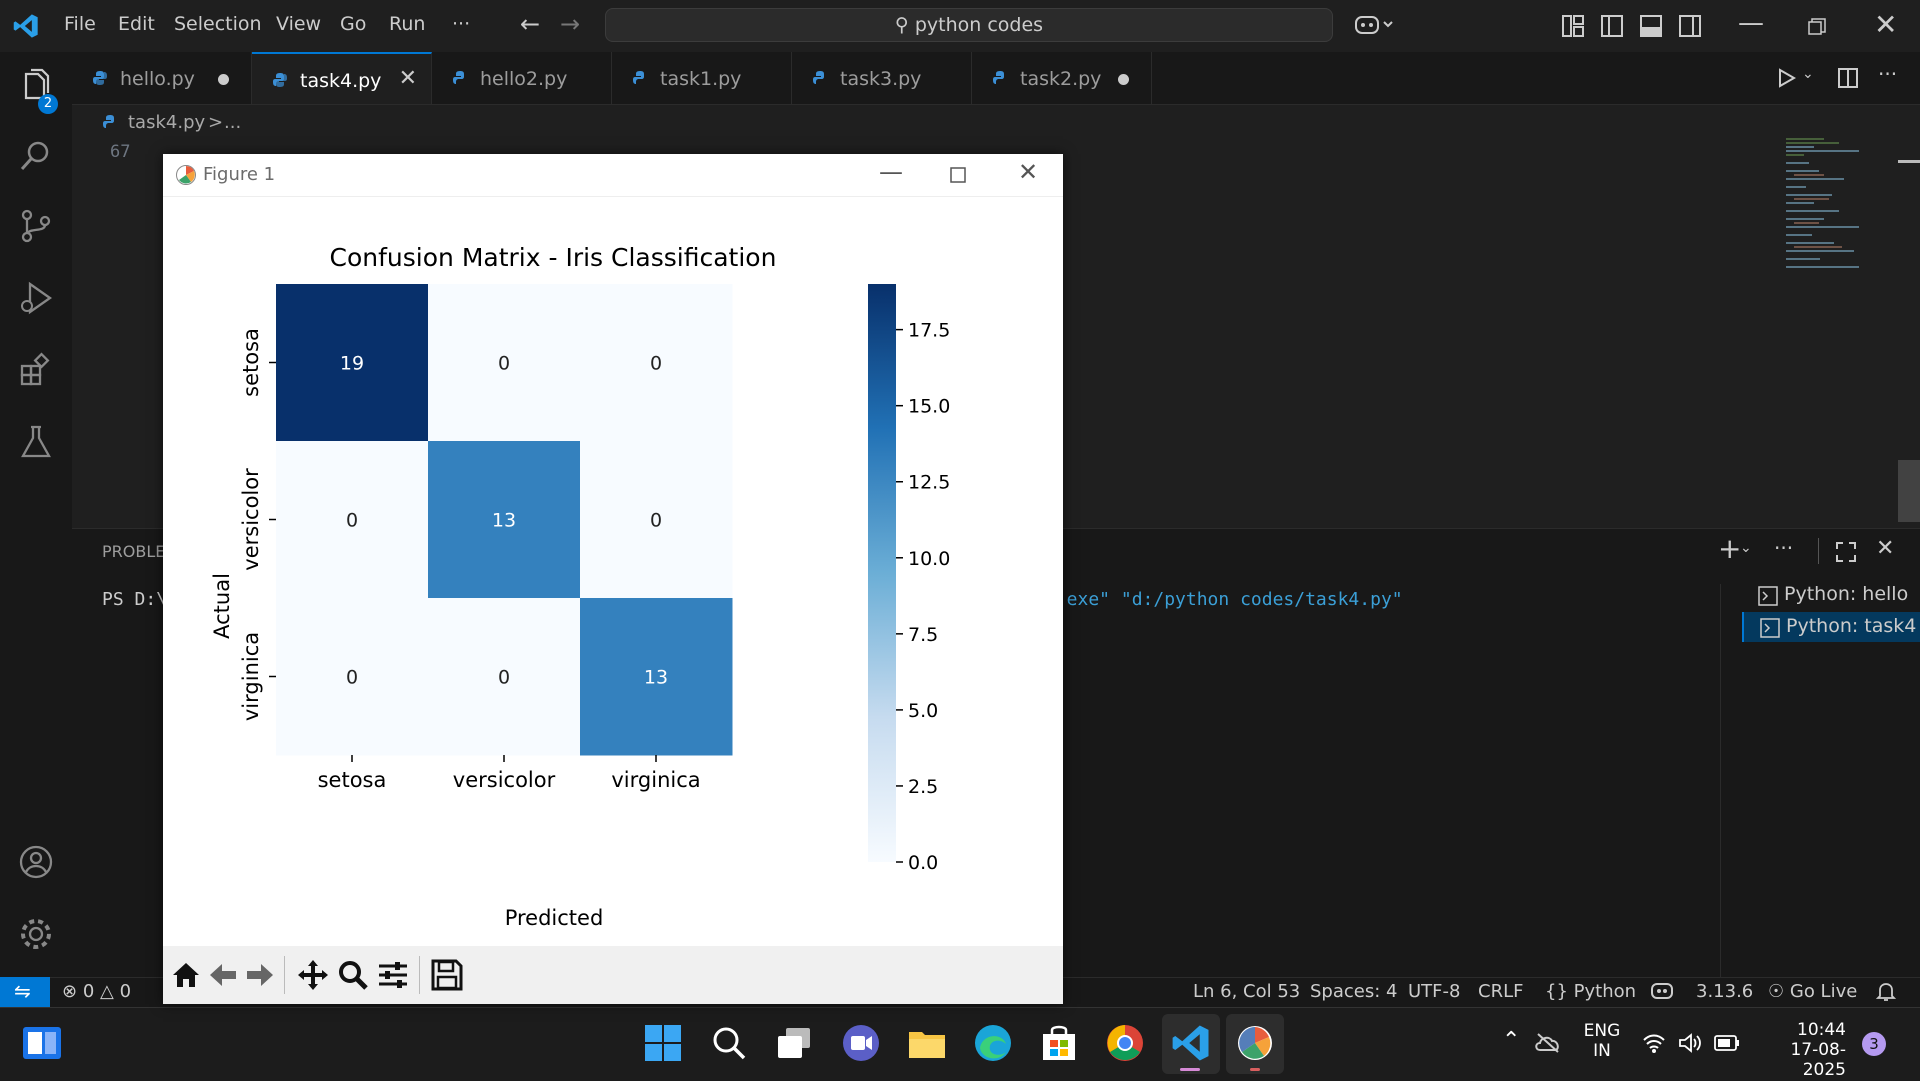 The width and height of the screenshot is (1920, 1081). Describe the element at coordinates (393, 975) in the screenshot. I see `configure-subplots-icon` at that location.